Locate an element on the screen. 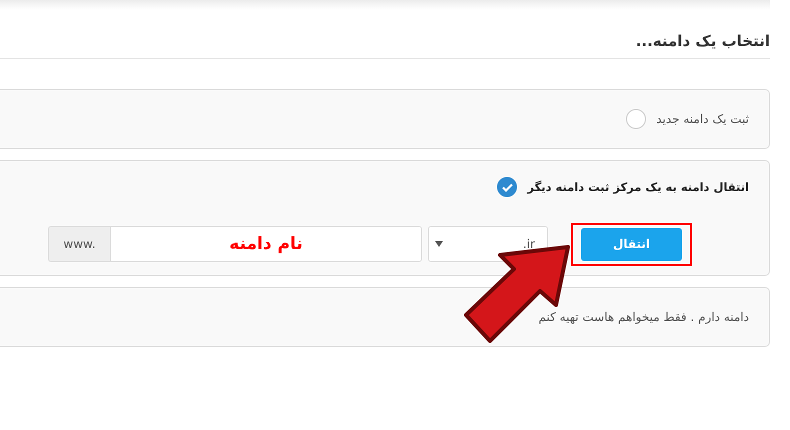 The width and height of the screenshot is (790, 430). option-card: ثبت یک دامنه جدید is located at coordinates (385, 119).